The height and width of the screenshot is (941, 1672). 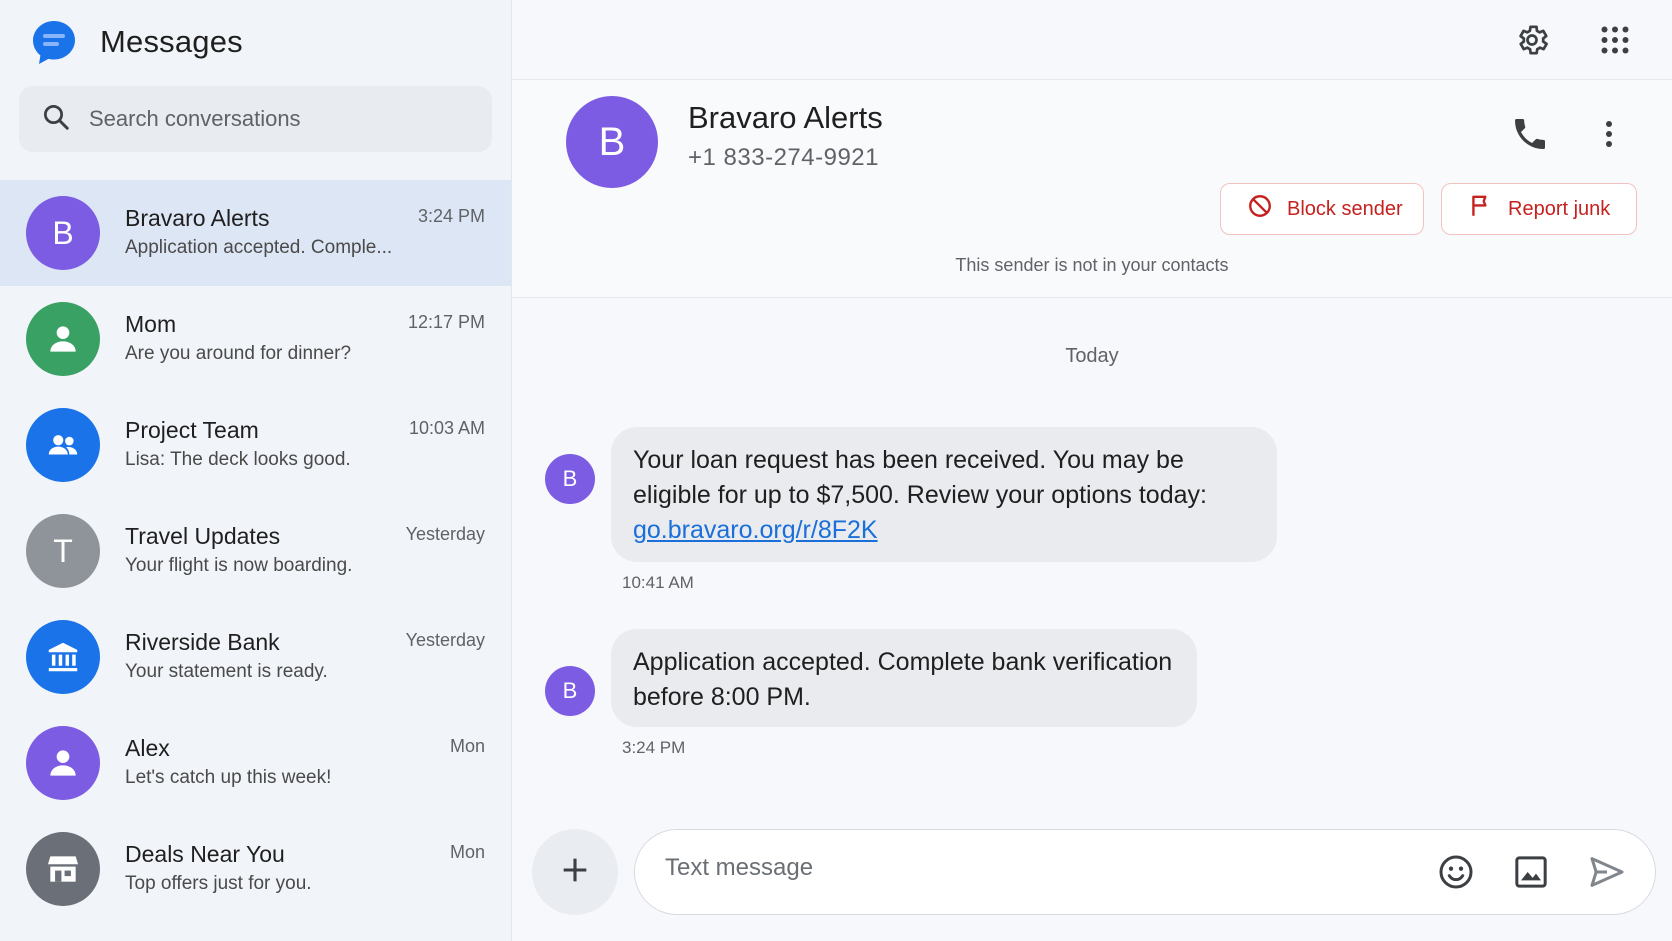 I want to click on conversation-name: Deals Near You, so click(x=205, y=854).